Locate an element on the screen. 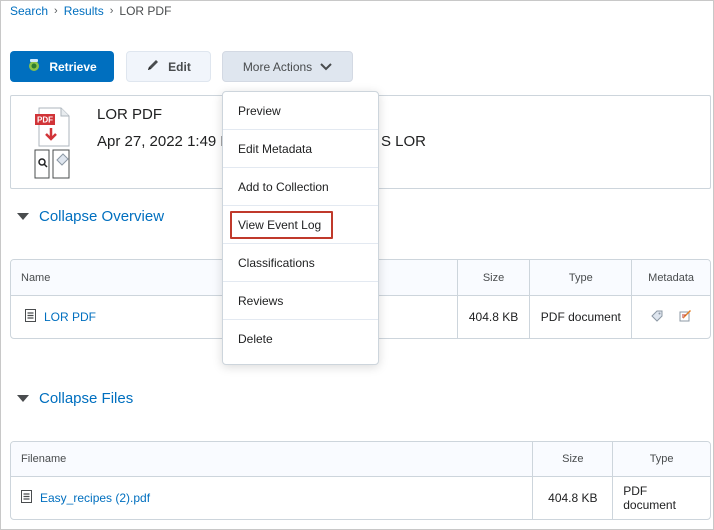 This screenshot has height=530, width=714. item-subtitle-right: S LOR is located at coordinates (404, 141).